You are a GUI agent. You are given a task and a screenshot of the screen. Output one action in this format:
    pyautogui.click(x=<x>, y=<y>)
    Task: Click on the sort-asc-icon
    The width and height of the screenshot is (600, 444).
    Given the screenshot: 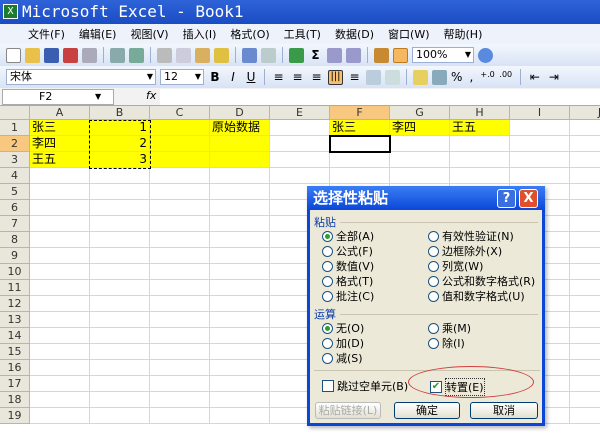 What is the action you would take?
    pyautogui.click(x=334, y=55)
    